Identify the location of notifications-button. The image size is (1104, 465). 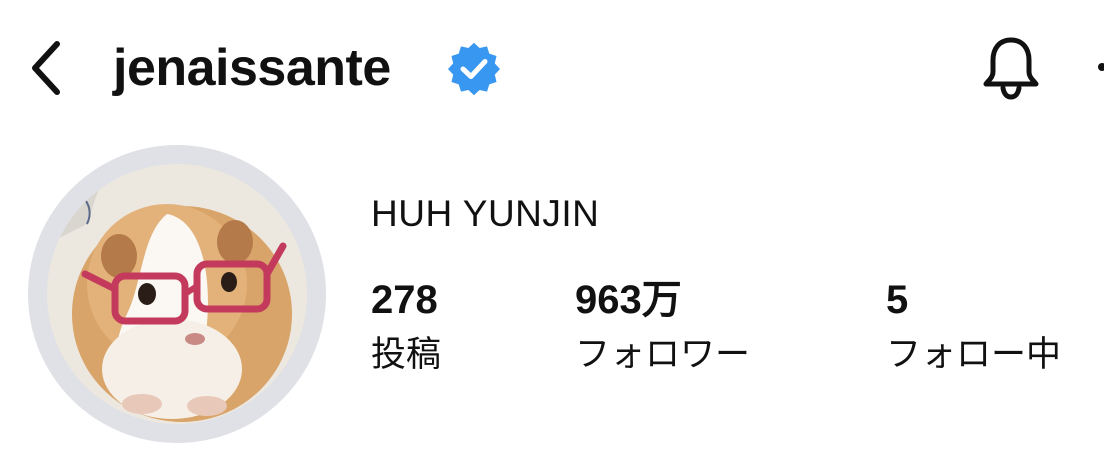
(1011, 67).